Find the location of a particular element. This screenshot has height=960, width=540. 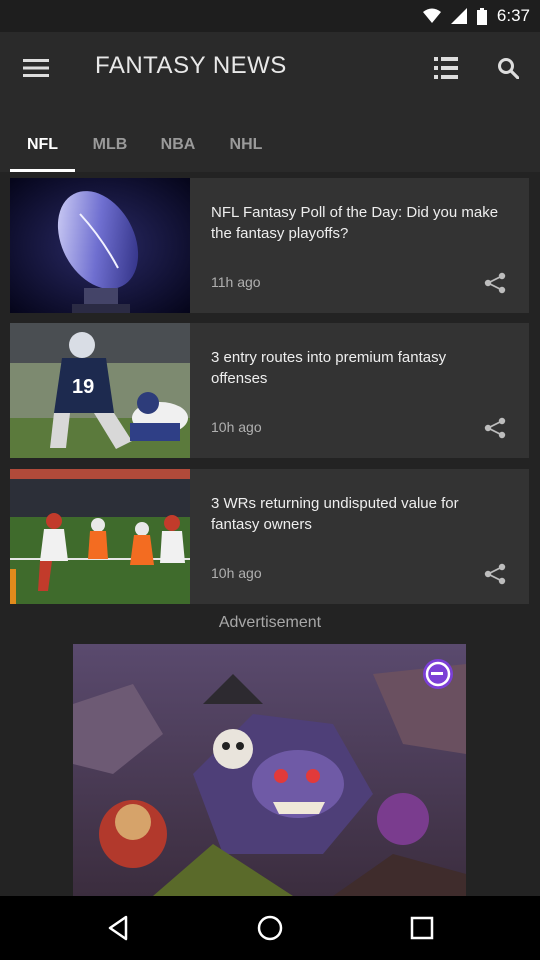

status-time: 6:37 is located at coordinates (513, 15).